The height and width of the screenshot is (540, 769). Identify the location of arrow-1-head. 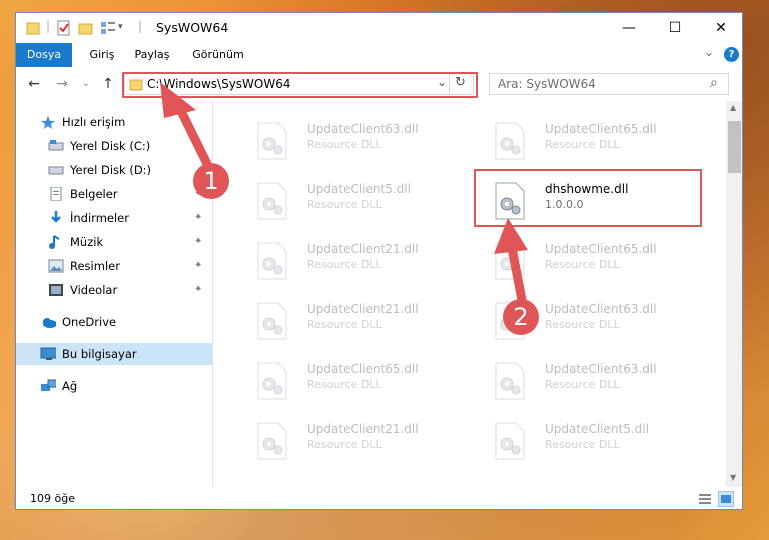
(178, 100).